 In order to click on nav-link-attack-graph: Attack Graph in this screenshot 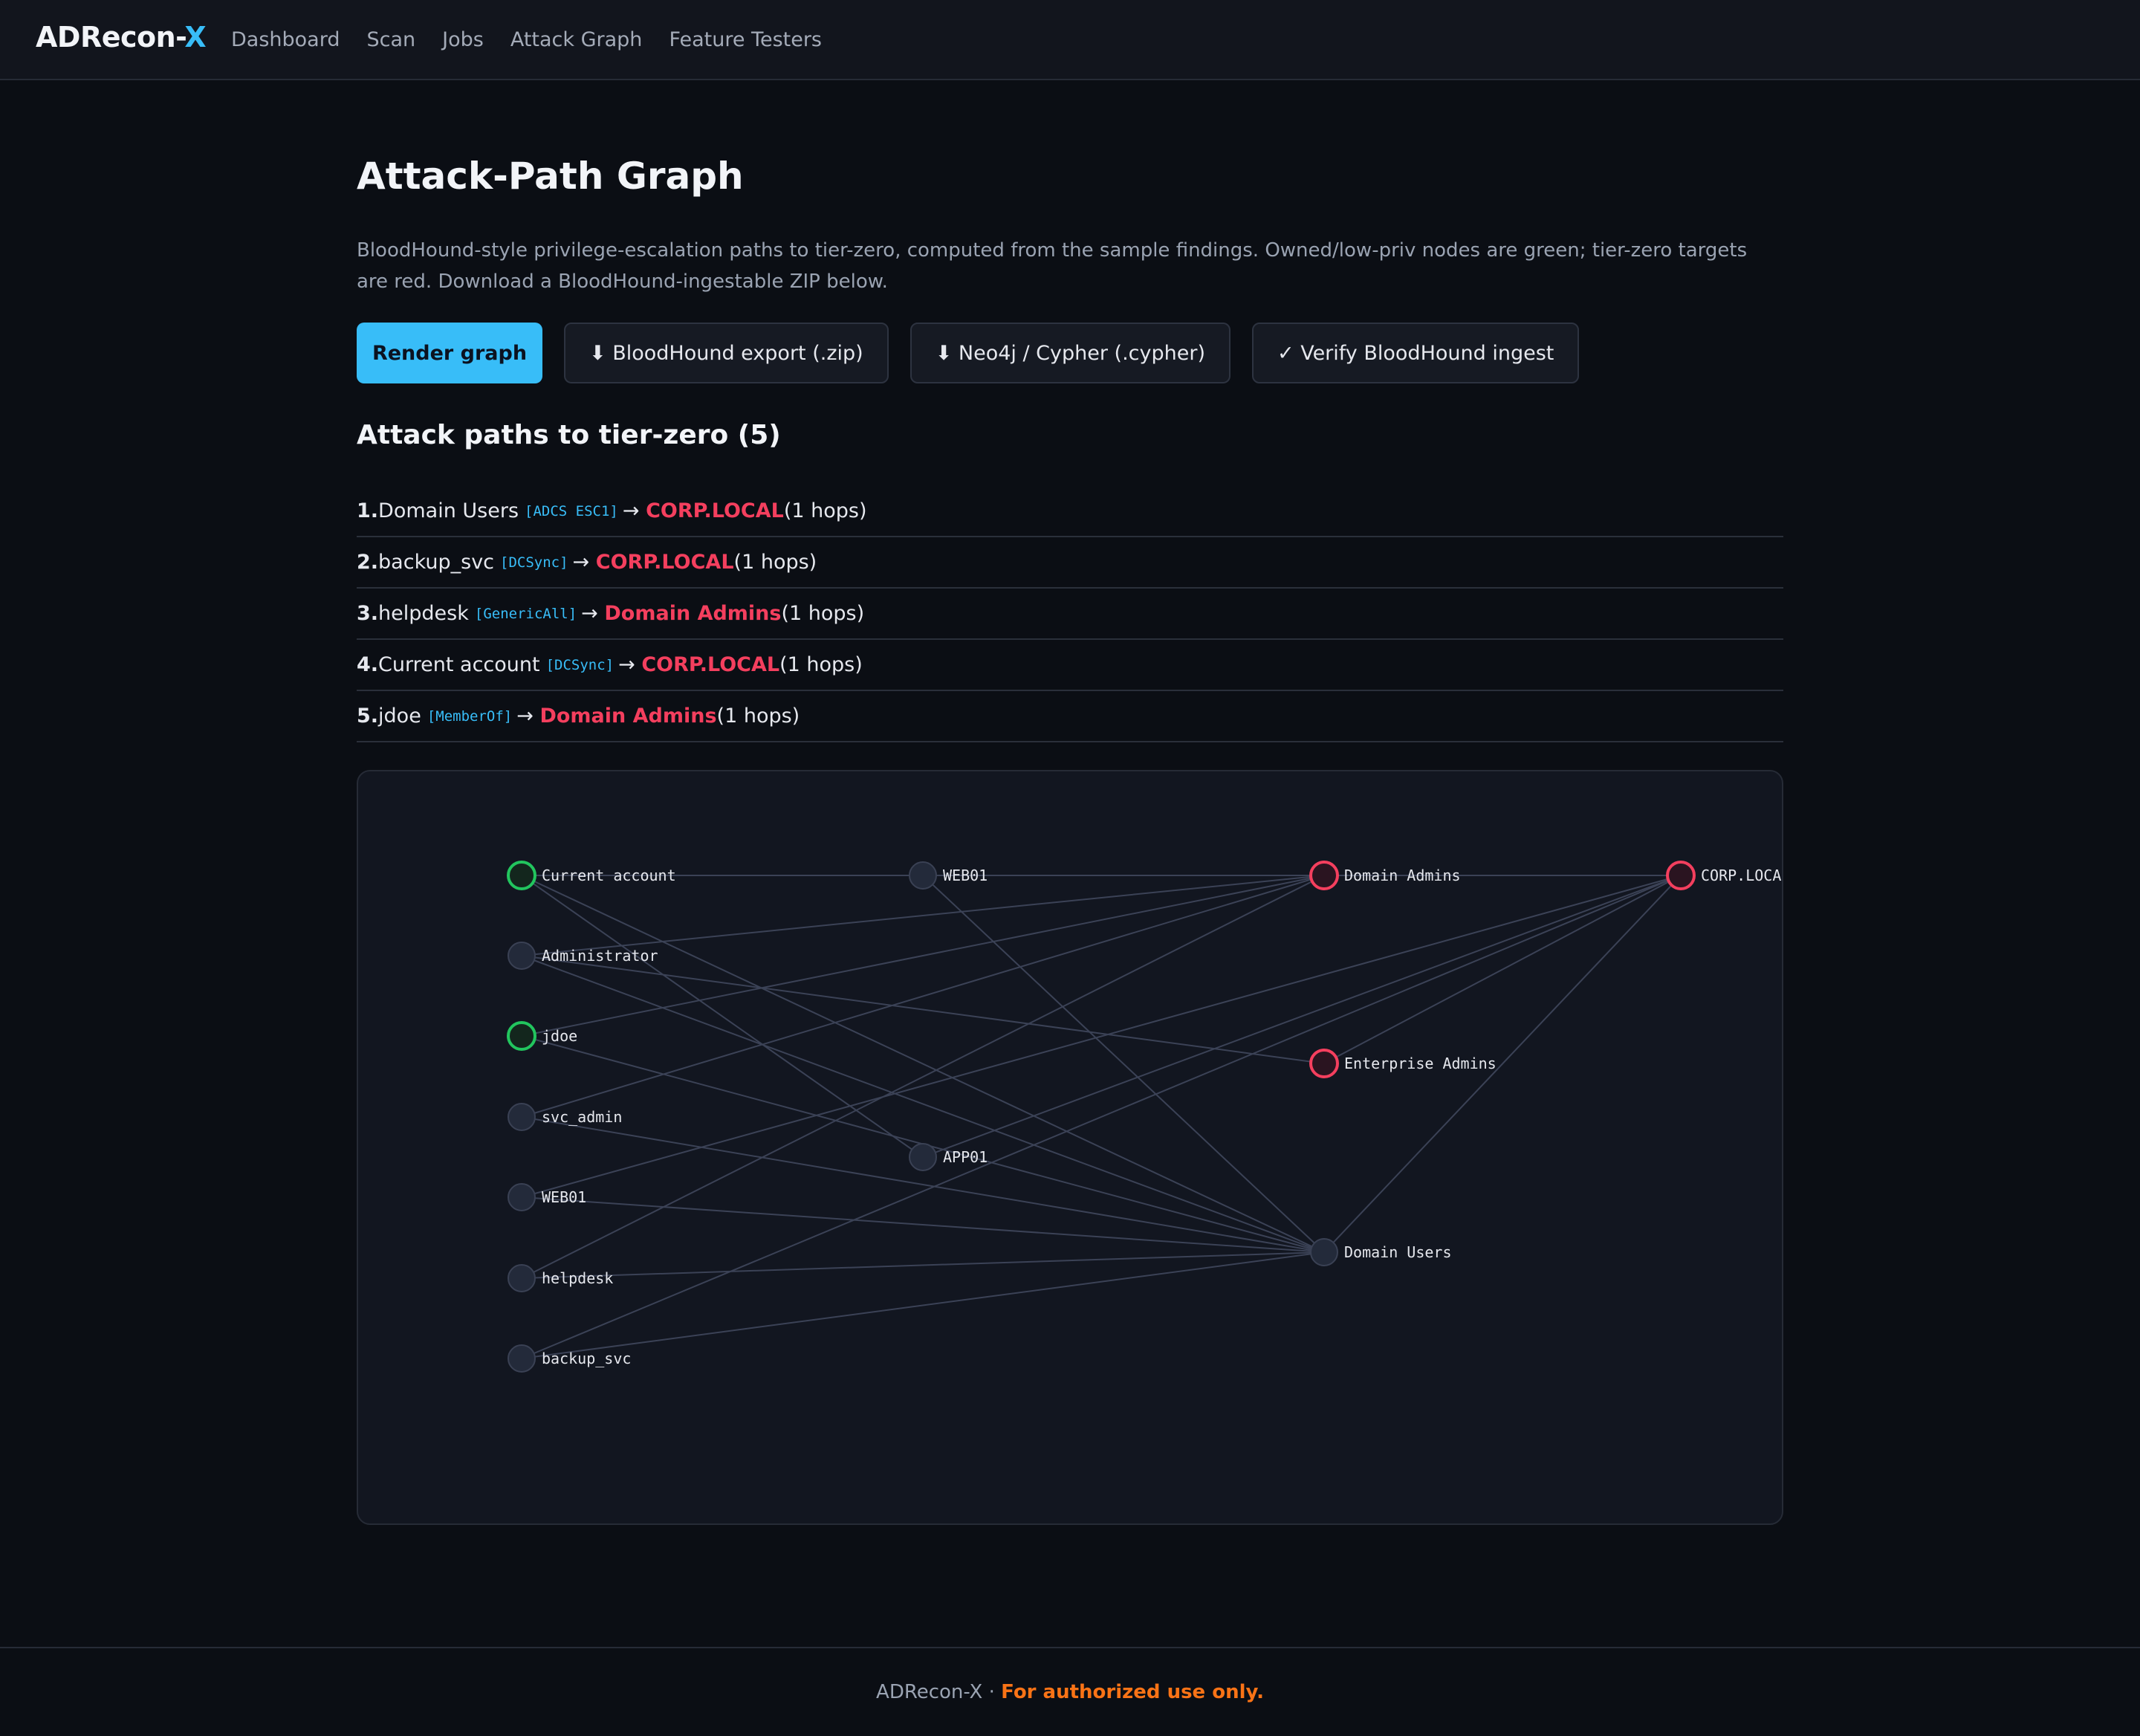, I will do `click(576, 39)`.